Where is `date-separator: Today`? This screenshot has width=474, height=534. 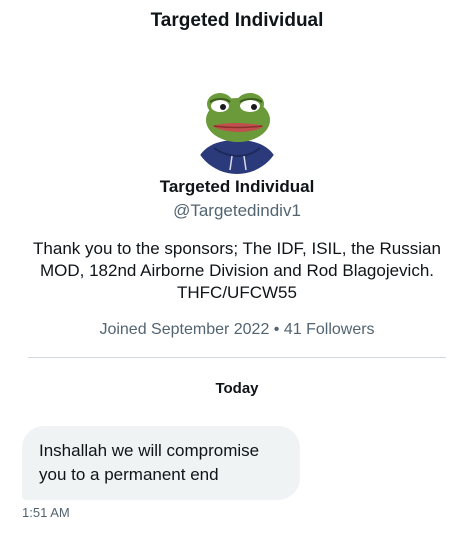
date-separator: Today is located at coordinates (237, 388).